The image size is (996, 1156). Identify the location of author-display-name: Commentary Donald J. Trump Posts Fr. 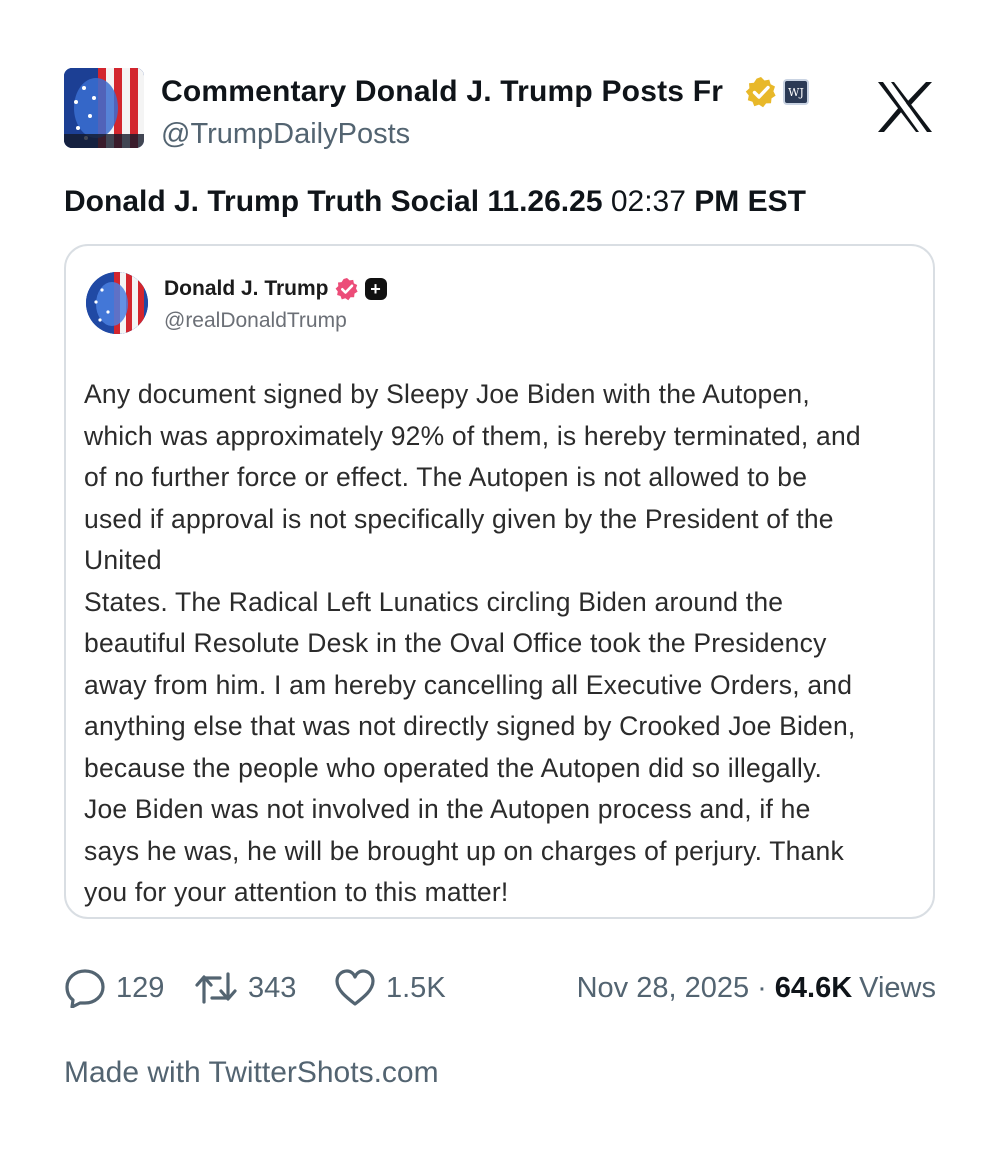
(449, 92).